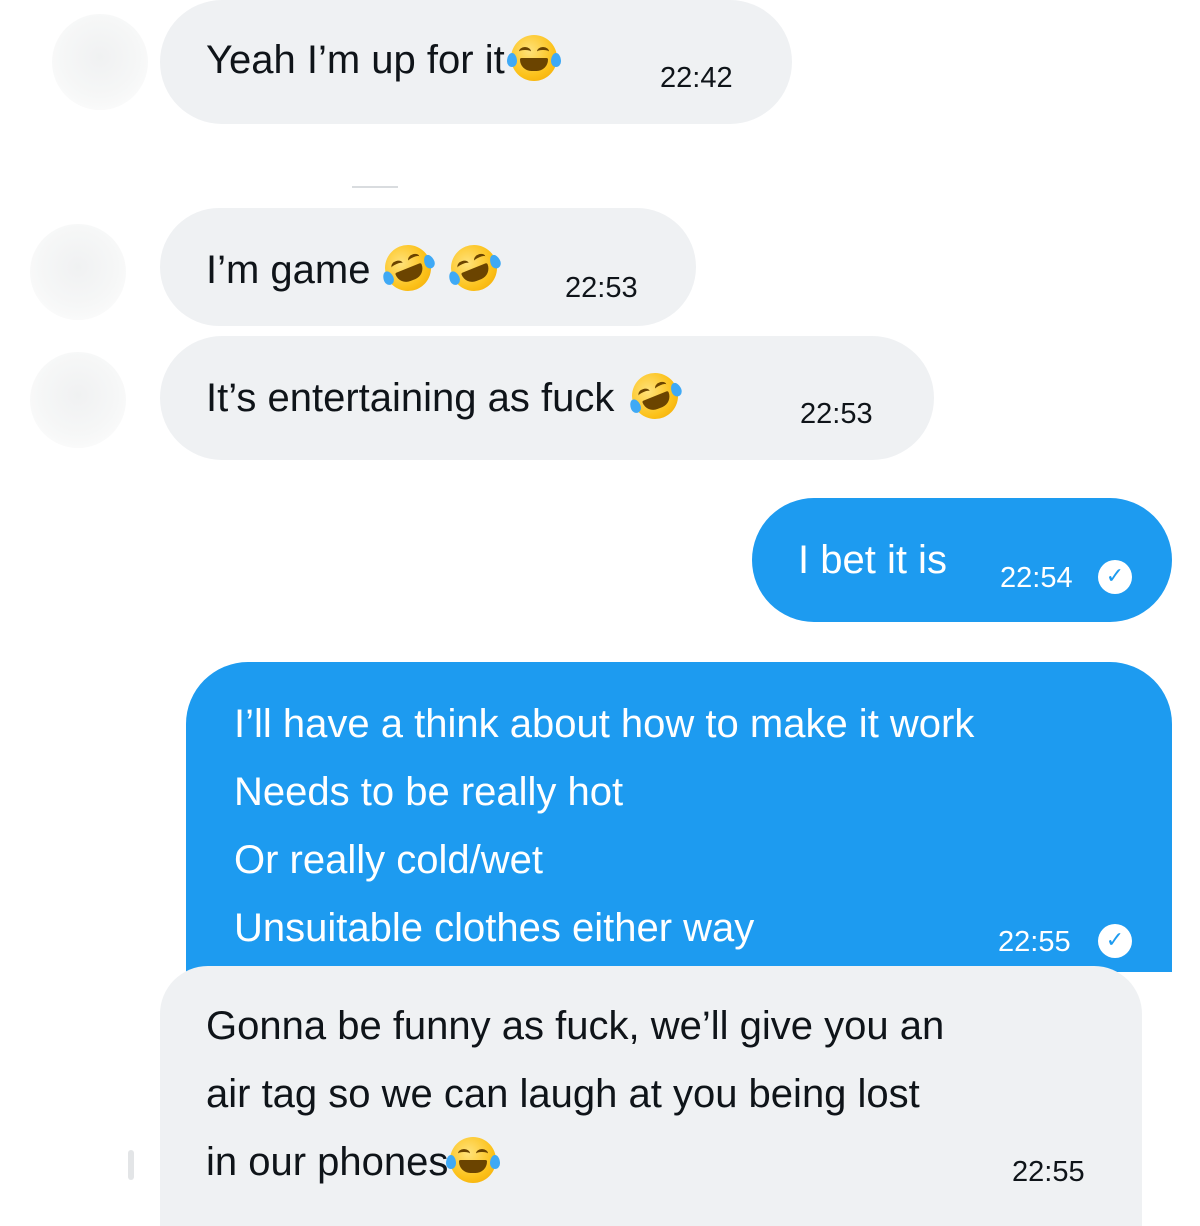 The width and height of the screenshot is (1200, 1226). I want to click on message-text: I’m game, so click(288, 270).